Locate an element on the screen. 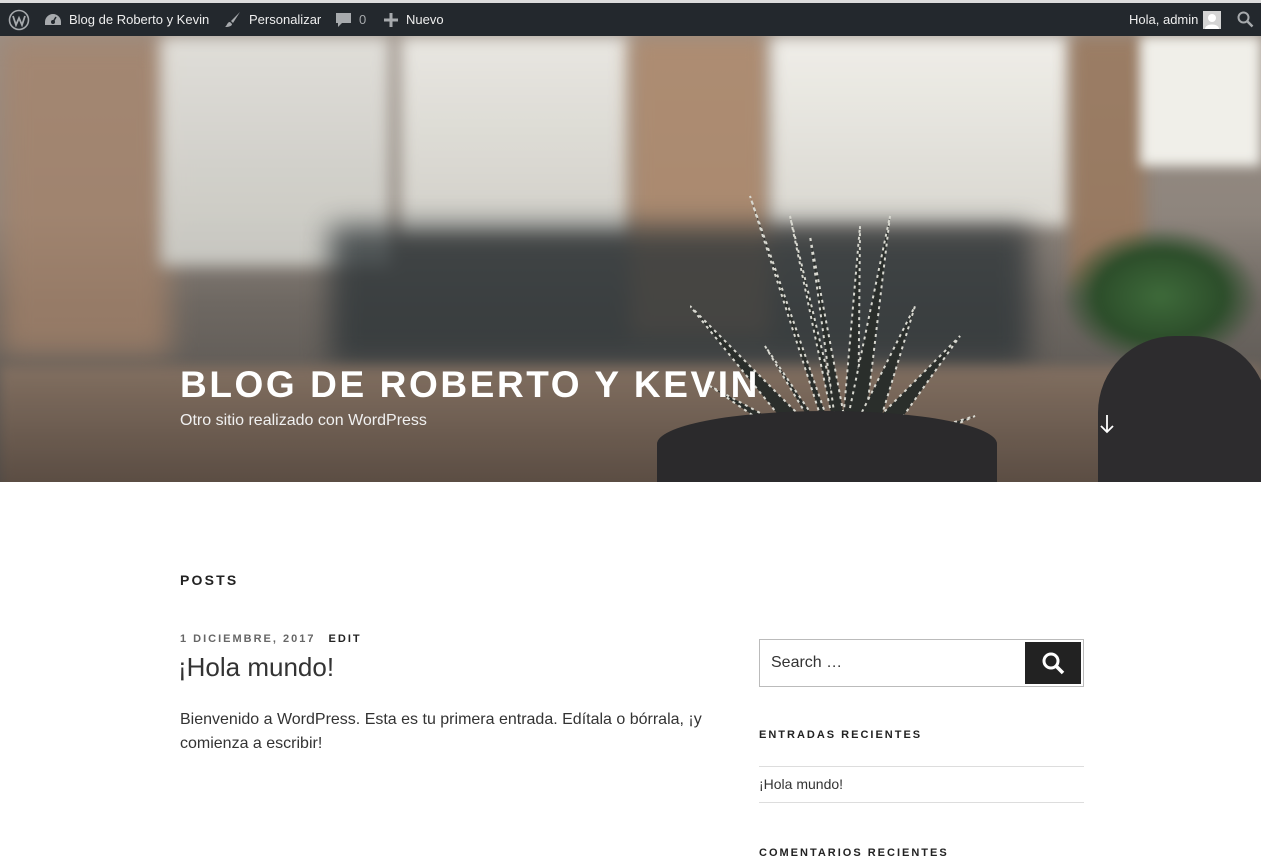 The width and height of the screenshot is (1261, 864). scroll-down-arrow-icon is located at coordinates (1107, 426).